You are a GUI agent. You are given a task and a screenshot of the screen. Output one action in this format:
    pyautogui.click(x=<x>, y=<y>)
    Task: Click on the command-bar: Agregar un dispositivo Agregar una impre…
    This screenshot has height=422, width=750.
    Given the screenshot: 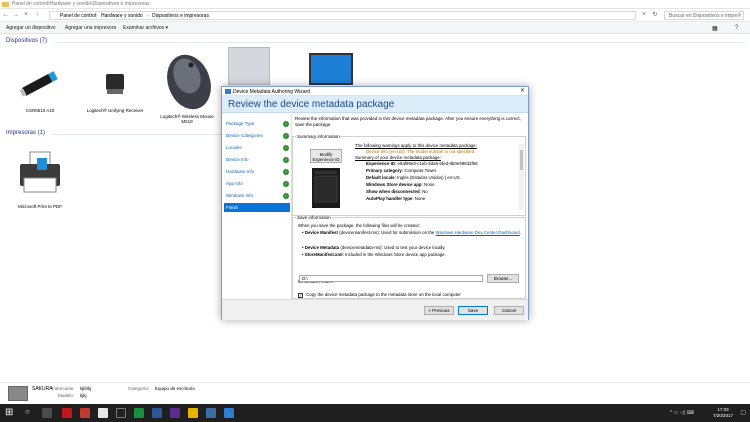 What is the action you would take?
    pyautogui.click(x=375, y=28)
    